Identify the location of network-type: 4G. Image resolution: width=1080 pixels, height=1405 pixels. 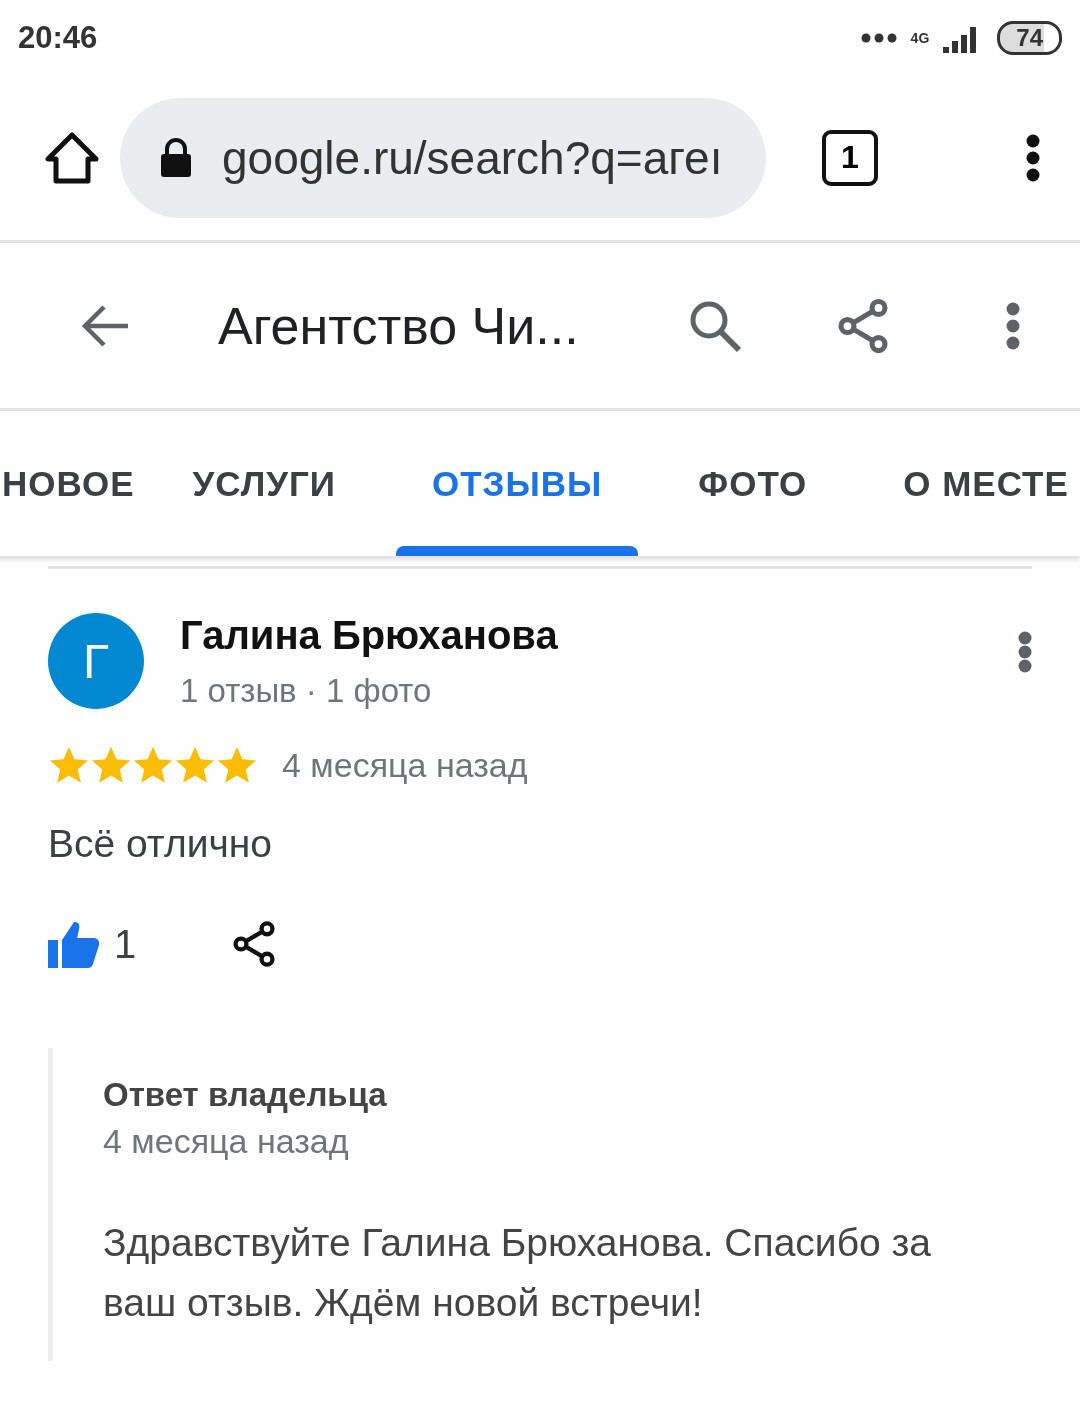
(920, 37).